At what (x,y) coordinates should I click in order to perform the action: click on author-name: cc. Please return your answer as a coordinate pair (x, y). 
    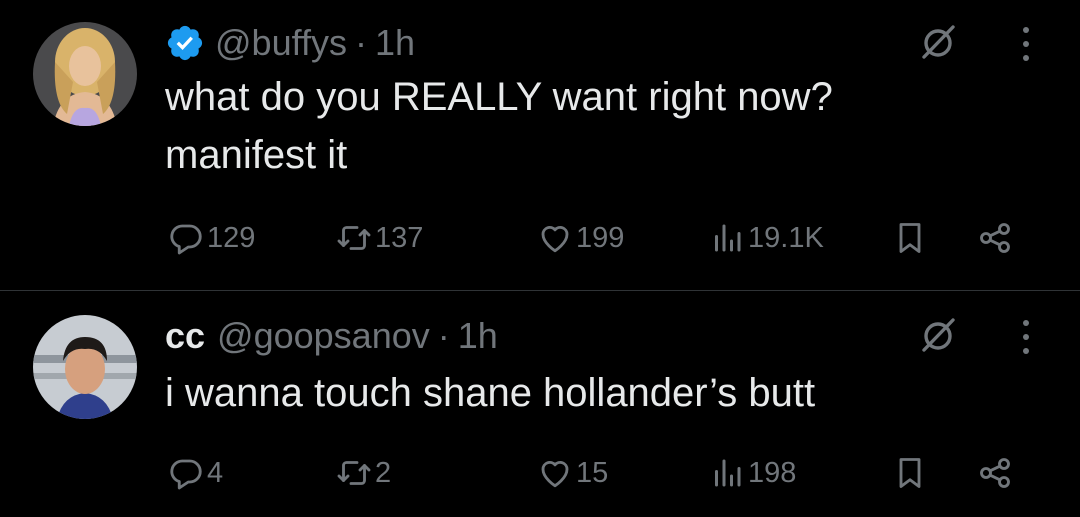
    Looking at the image, I should click on (185, 336).